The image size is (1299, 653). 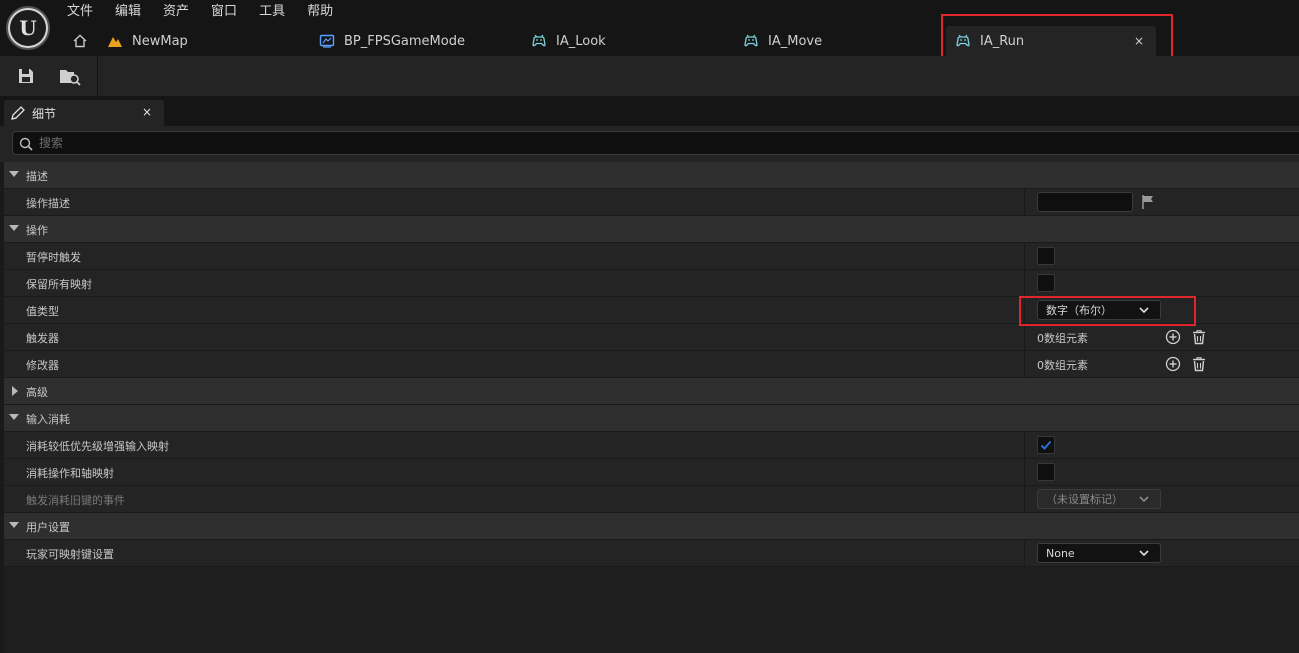 What do you see at coordinates (42, 311) in the screenshot?
I see `property-label: 值类型` at bounding box center [42, 311].